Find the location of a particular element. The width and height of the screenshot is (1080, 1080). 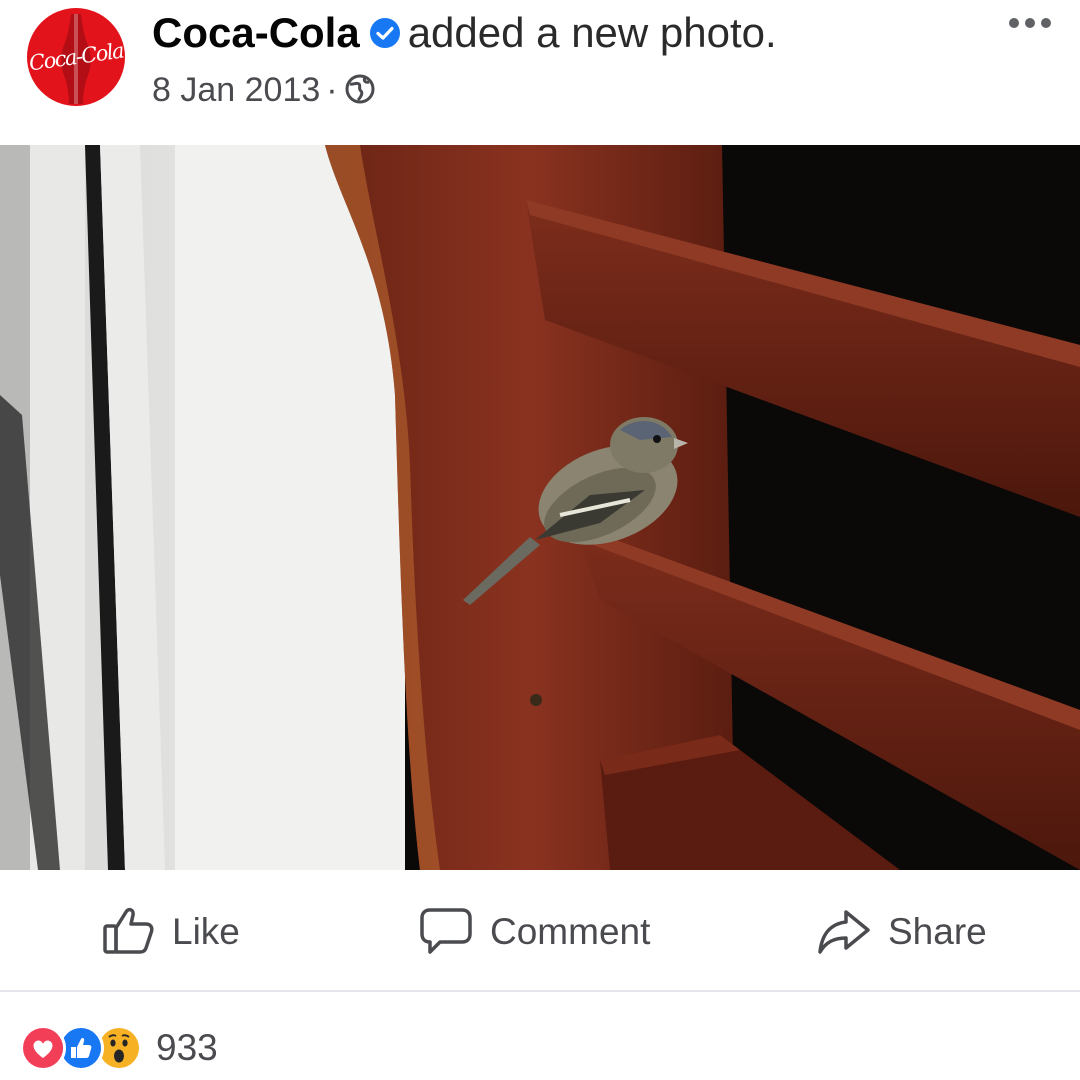

post-meta: 8 Jan 2013 · is located at coordinates (264, 92).